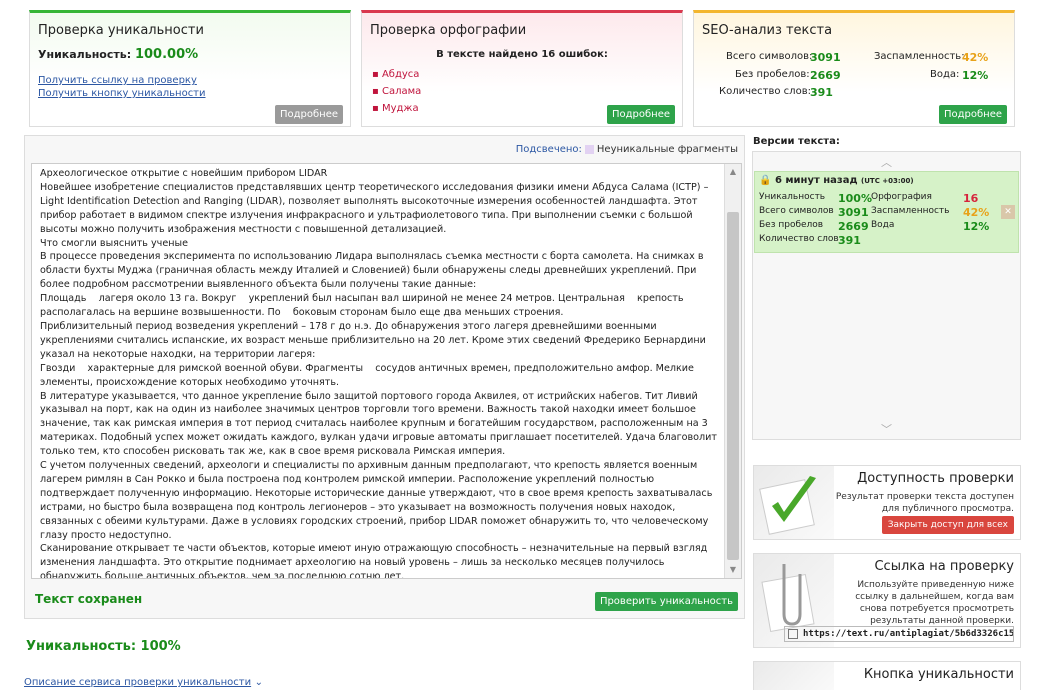 This screenshot has width=1046, height=690. I want to click on version-words-row: Количество слов 391, so click(810, 240).